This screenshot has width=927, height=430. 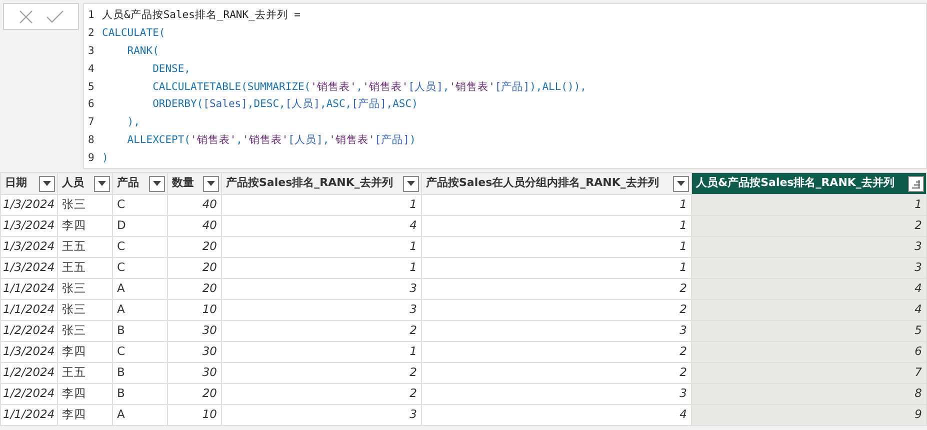 What do you see at coordinates (92, 51) in the screenshot?
I see `line-number: 3` at bounding box center [92, 51].